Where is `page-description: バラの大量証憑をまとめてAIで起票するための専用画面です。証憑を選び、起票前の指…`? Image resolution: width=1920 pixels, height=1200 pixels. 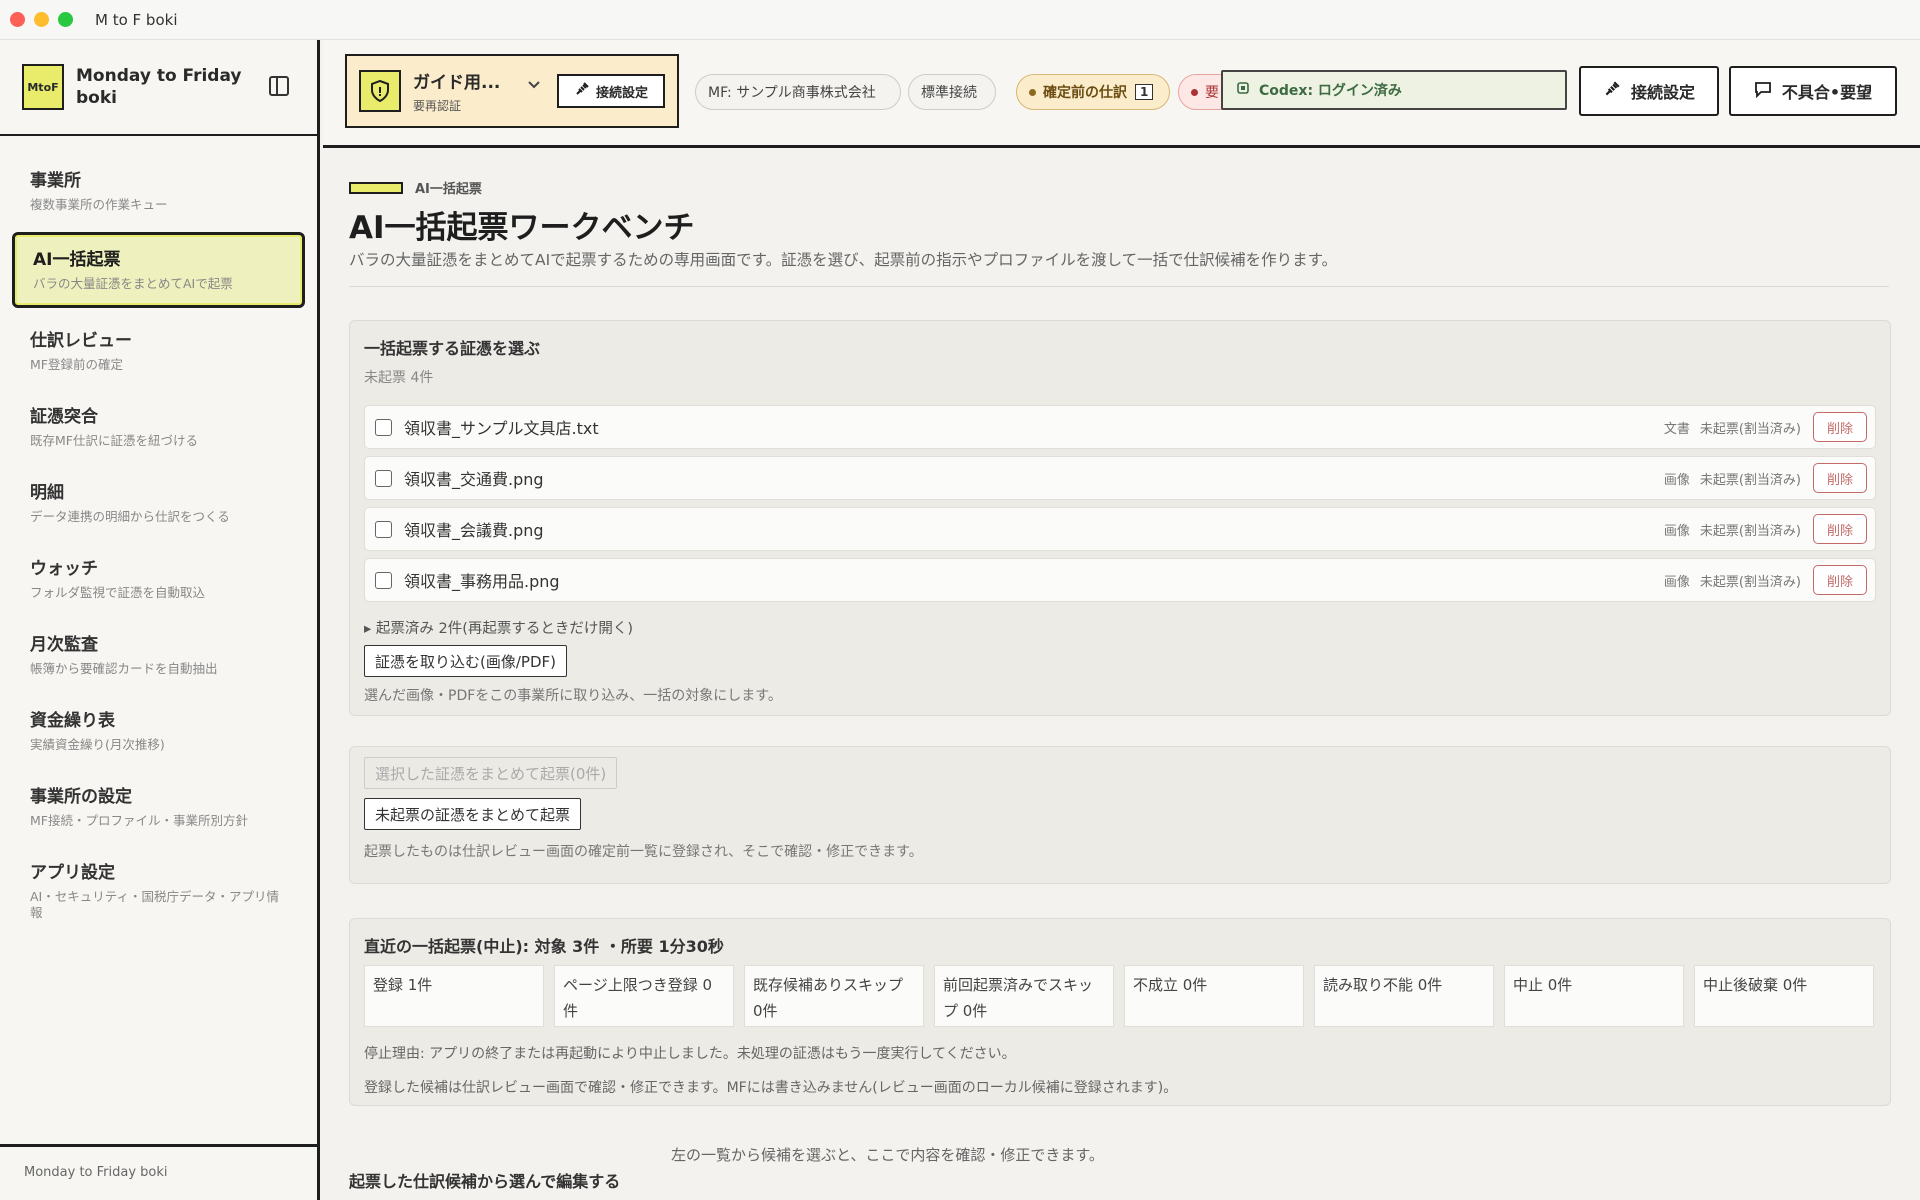
page-description: バラの大量証憑をまとめてAIで起票するための専用画面です。証憑を選び、起票前の指… is located at coordinates (843, 260).